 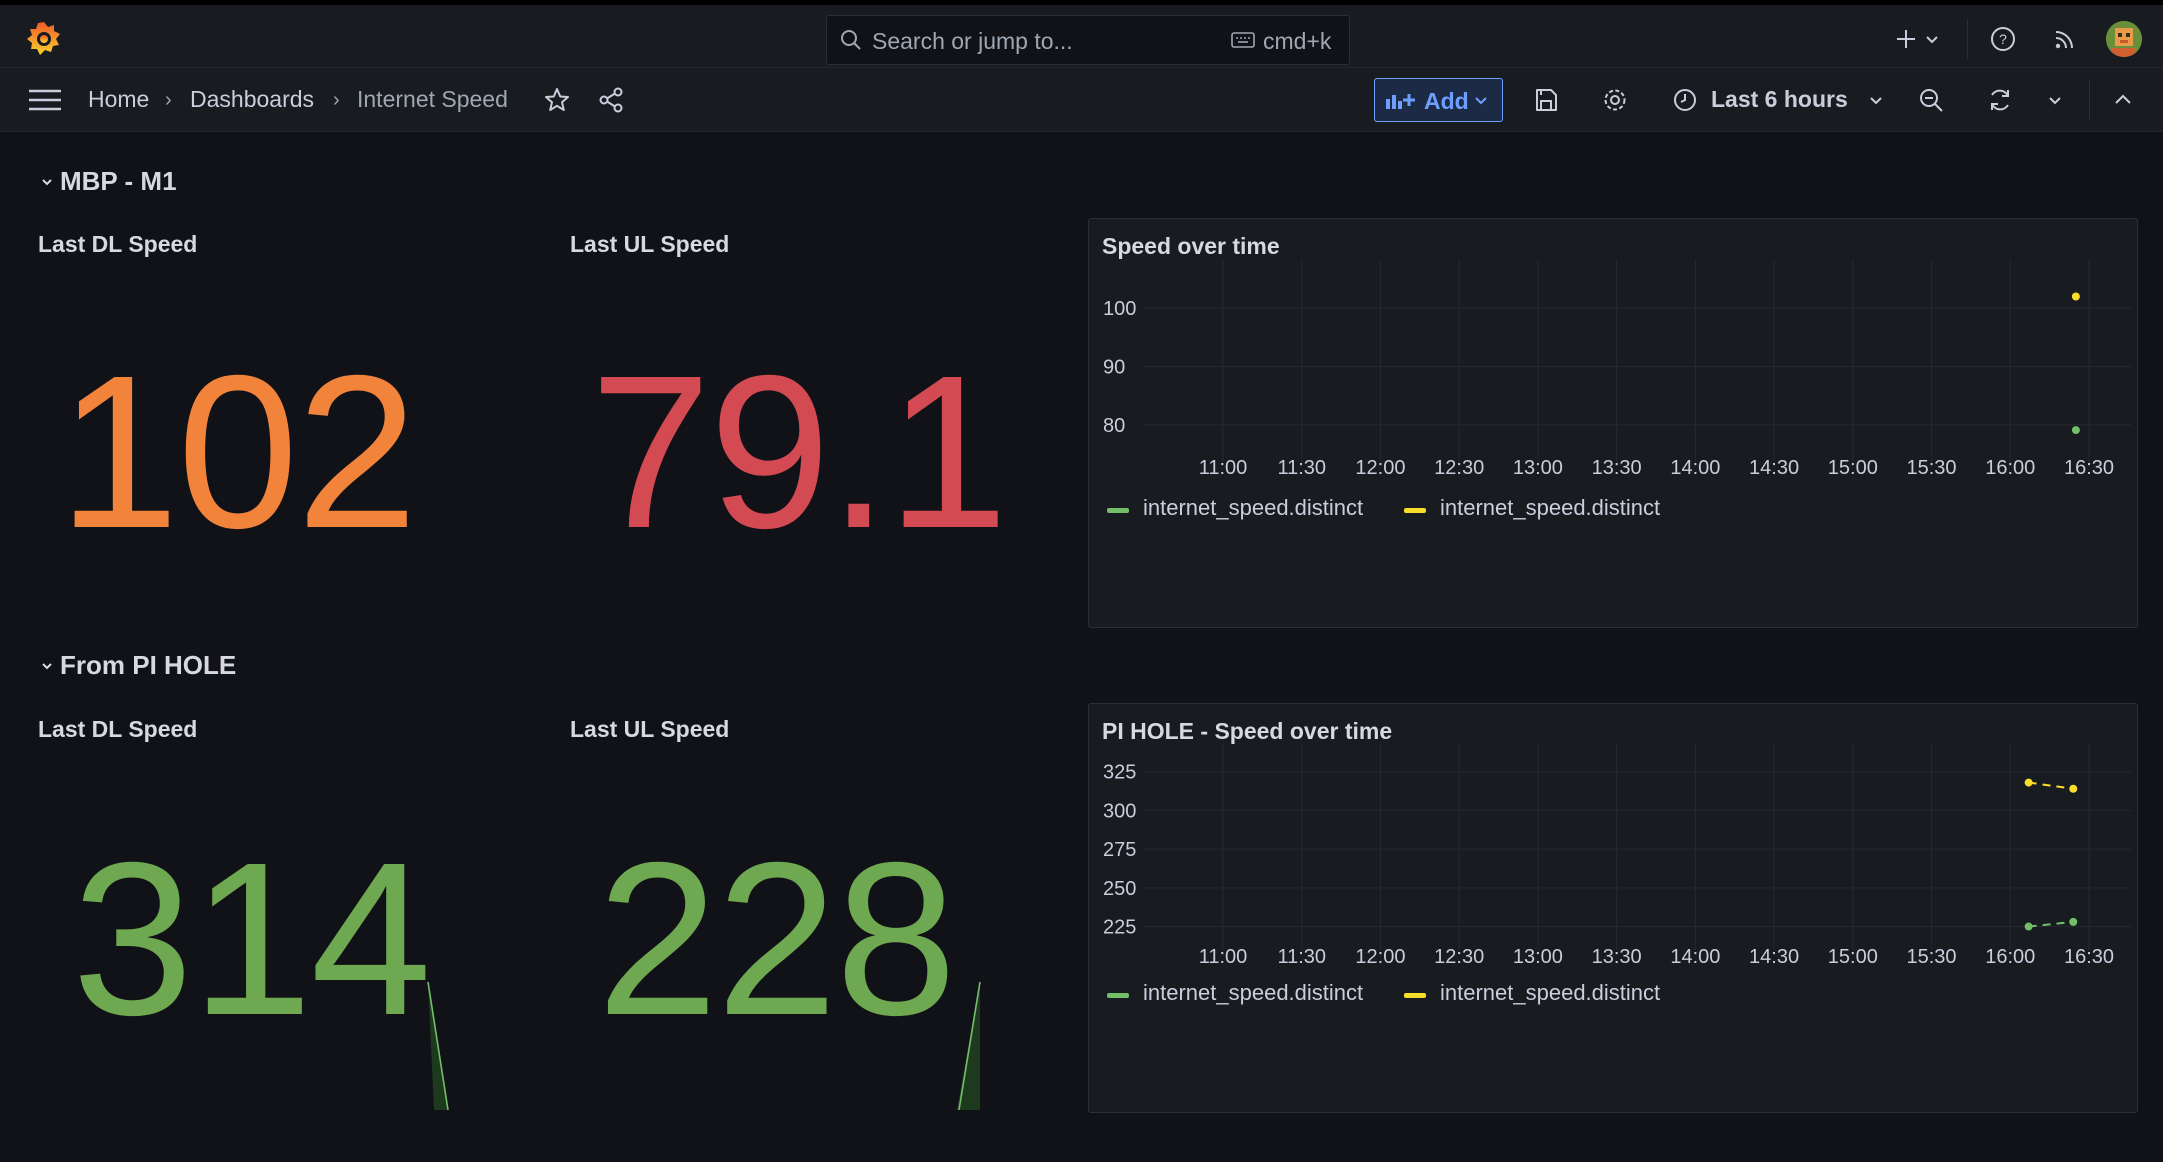 I want to click on zoom-out-icon, so click(x=1931, y=100).